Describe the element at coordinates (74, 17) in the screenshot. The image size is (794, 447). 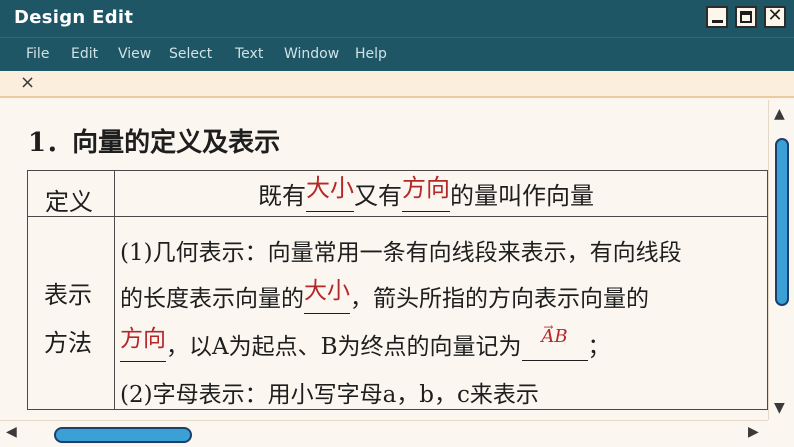
I see `window-title: Design Edit` at that location.